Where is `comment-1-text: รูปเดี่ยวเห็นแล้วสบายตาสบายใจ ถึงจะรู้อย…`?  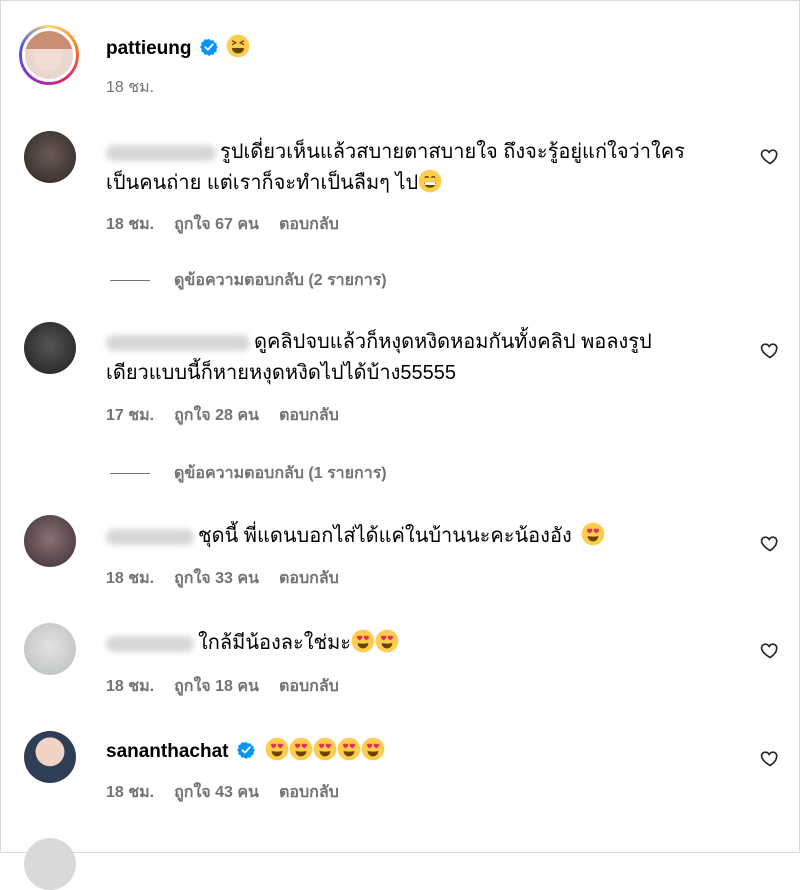
comment-1-text: รูปเดี่ยวเห็นแล้วสบายตาสบายใจ ถึงจะรู้อย… is located at coordinates (395, 167).